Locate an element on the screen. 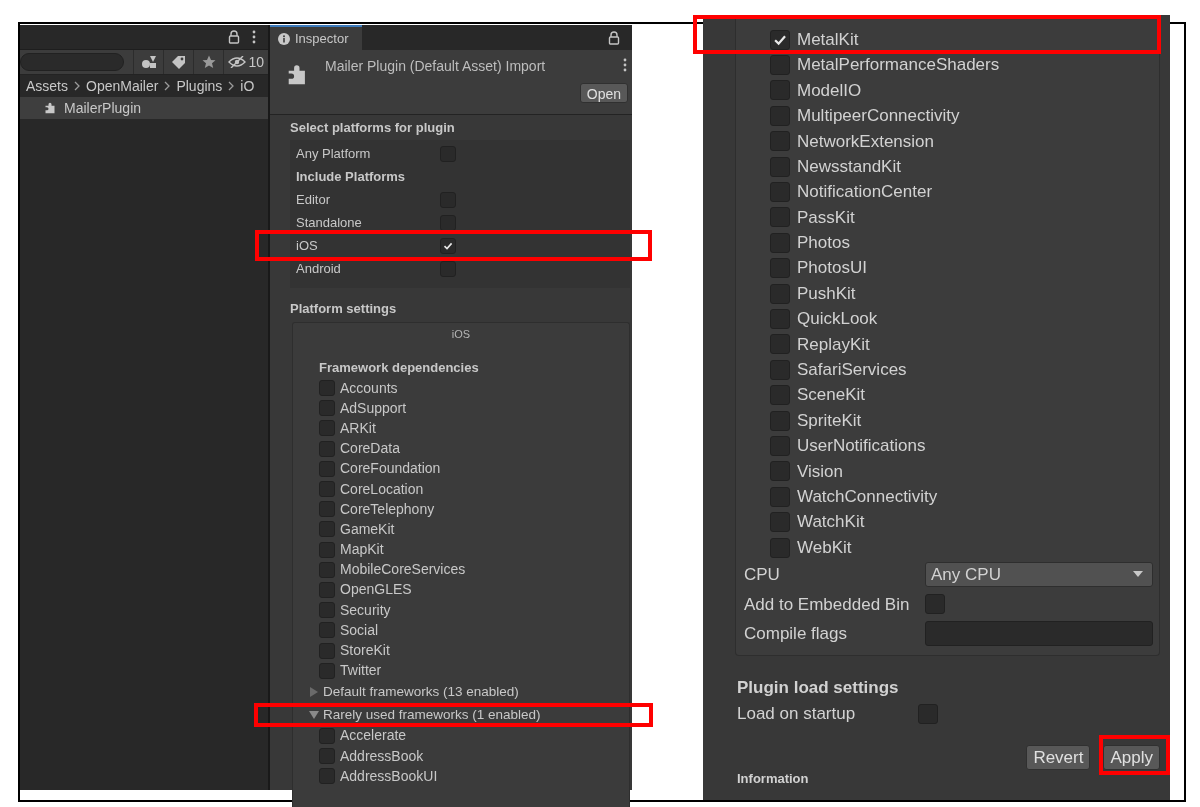  framework-label: Vision is located at coordinates (820, 471).